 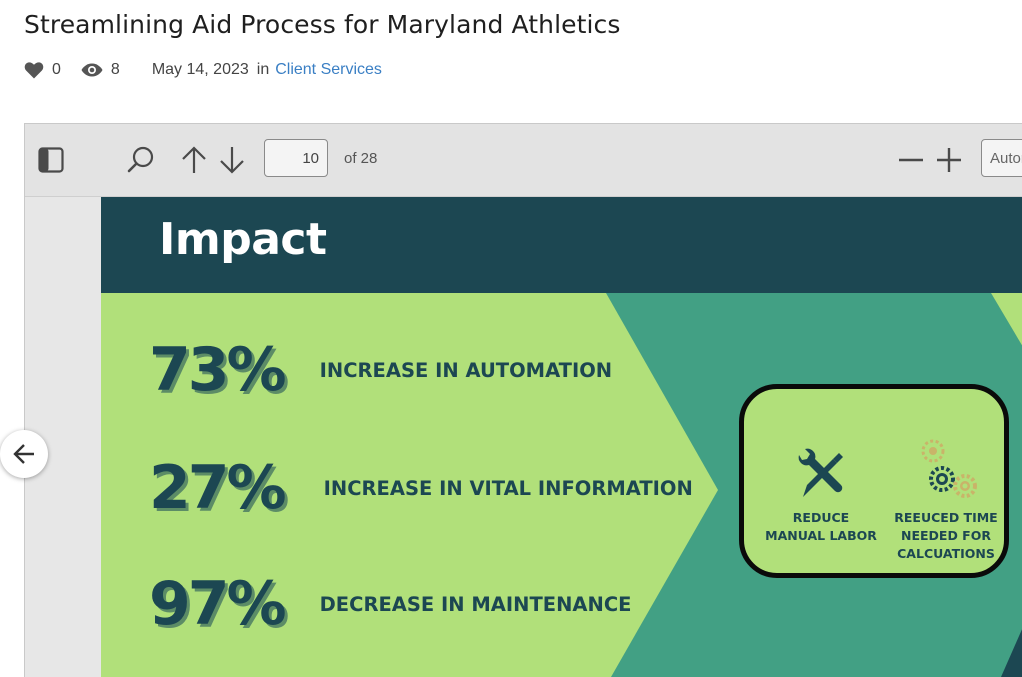 What do you see at coordinates (508, 488) in the screenshot?
I see `stat-label: INCREASE IN VITAL INFORMATION` at bounding box center [508, 488].